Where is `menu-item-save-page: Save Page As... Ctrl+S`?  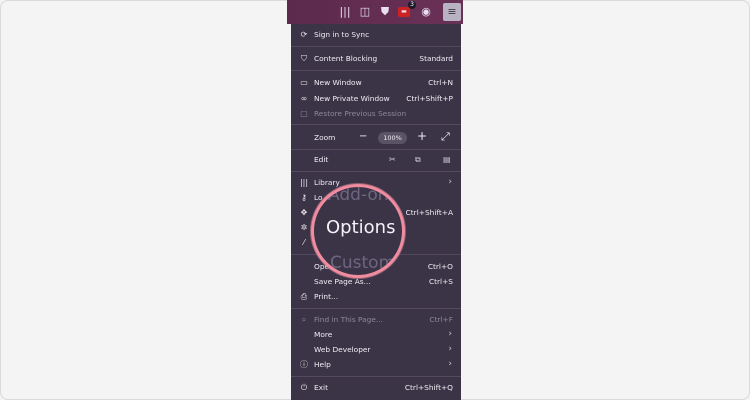 menu-item-save-page: Save Page As... Ctrl+S is located at coordinates (376, 281).